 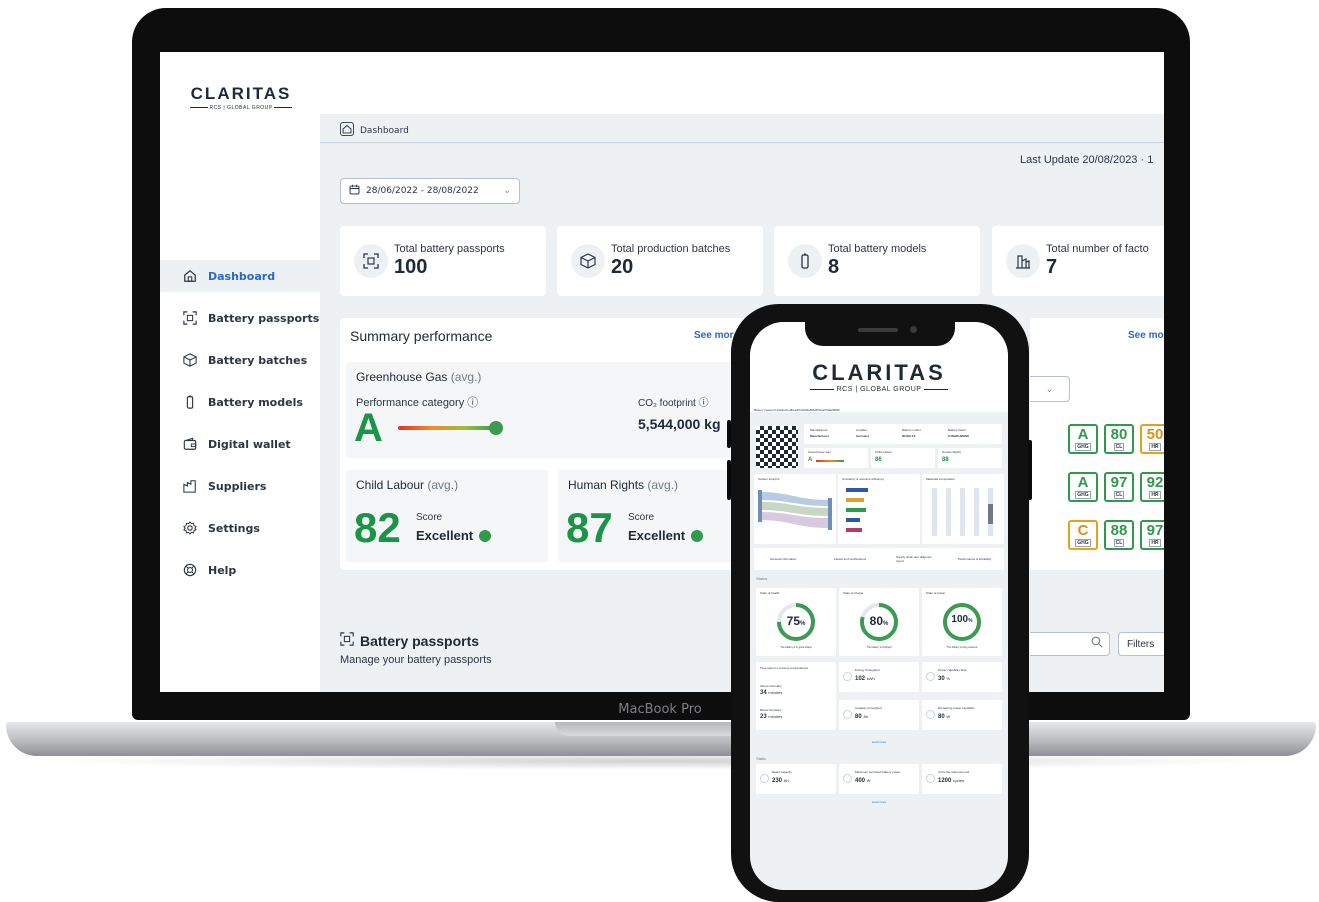 I want to click on materials-composition-card: Materials composition, so click(x=963, y=509).